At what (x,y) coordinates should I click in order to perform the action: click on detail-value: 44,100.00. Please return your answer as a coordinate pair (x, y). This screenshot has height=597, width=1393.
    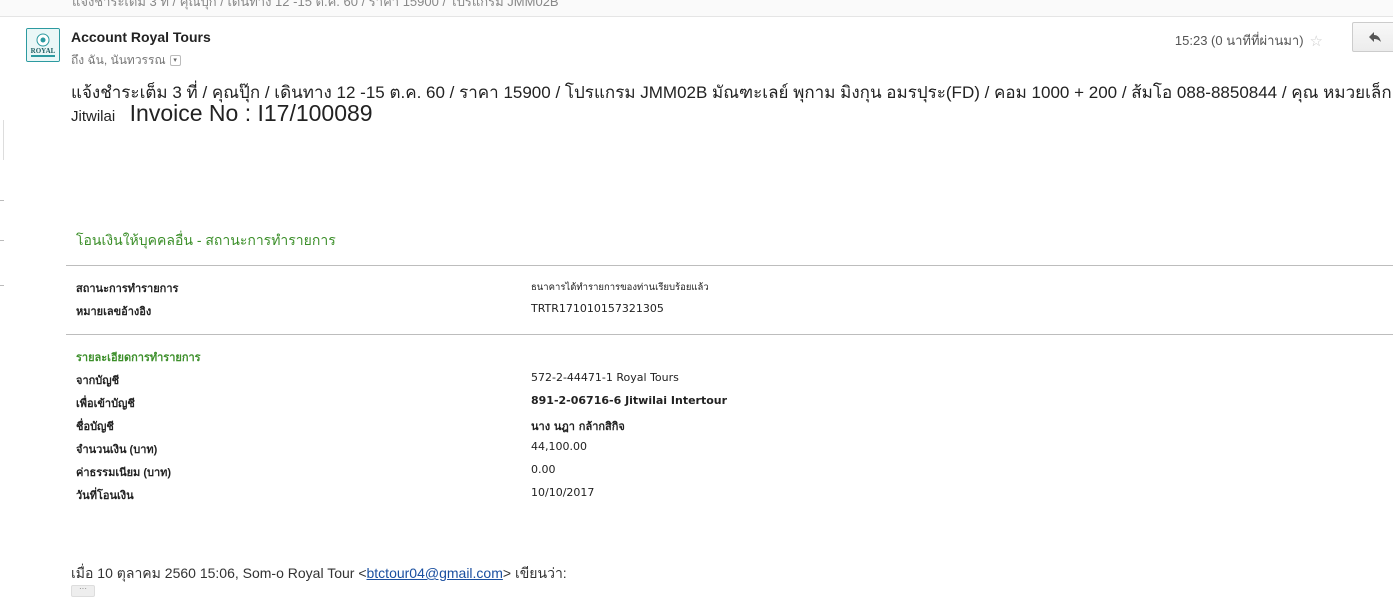
    Looking at the image, I should click on (559, 446).